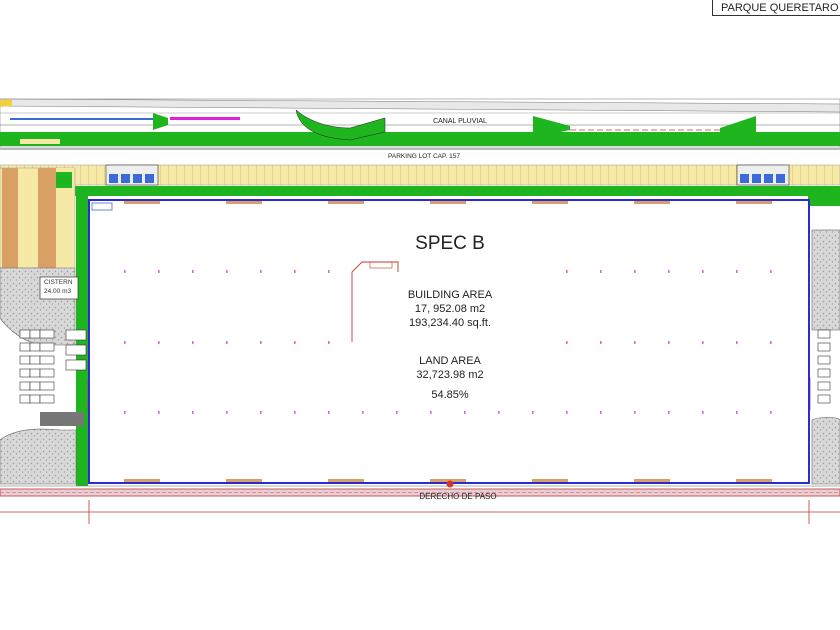 Image resolution: width=840 pixels, height=630 pixels. I want to click on left-yard, so click(48, 326).